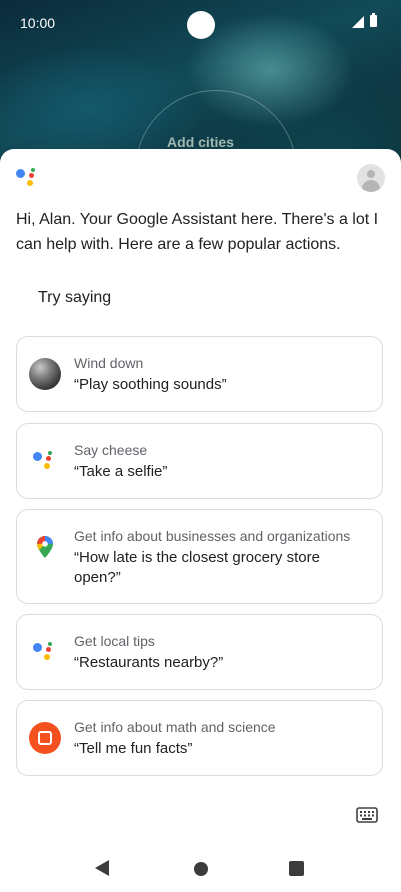  Describe the element at coordinates (121, 471) in the screenshot. I see `suggestion-phrase: “Take a selfie”` at that location.